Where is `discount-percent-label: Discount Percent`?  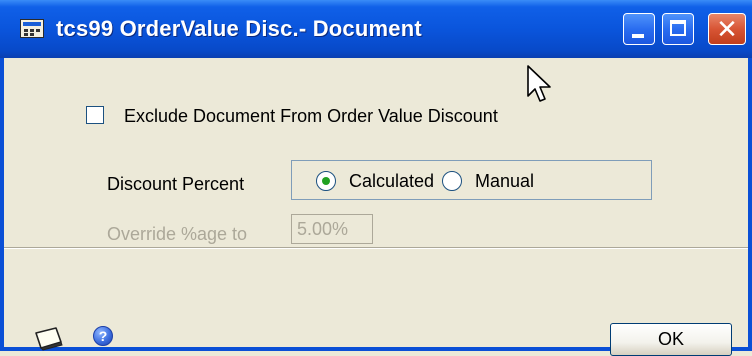
discount-percent-label: Discount Percent is located at coordinates (176, 184).